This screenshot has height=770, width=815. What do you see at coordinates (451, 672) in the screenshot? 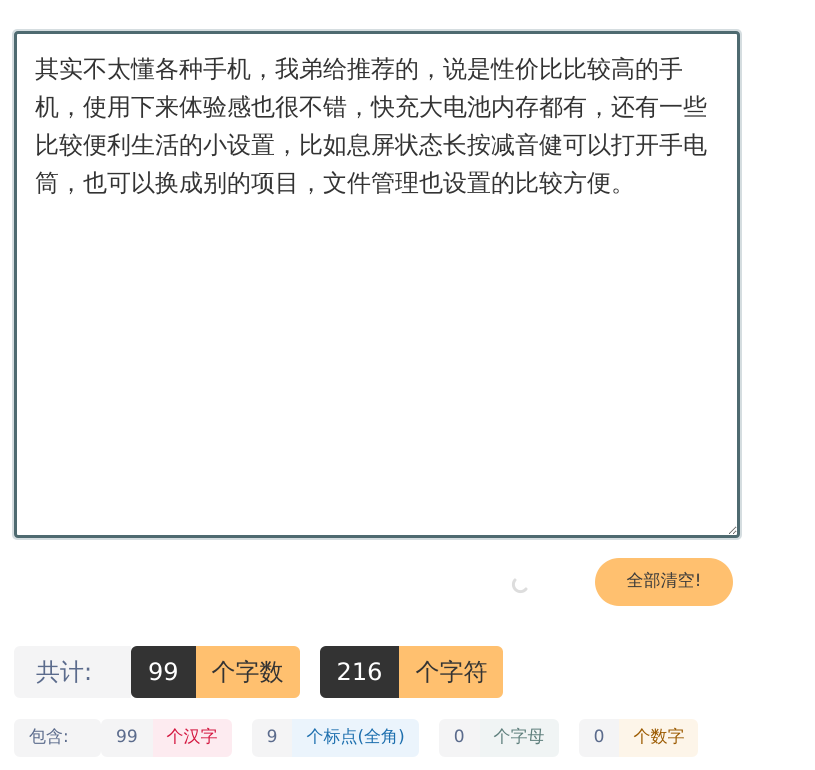
I see `count-unit: 个字符` at bounding box center [451, 672].